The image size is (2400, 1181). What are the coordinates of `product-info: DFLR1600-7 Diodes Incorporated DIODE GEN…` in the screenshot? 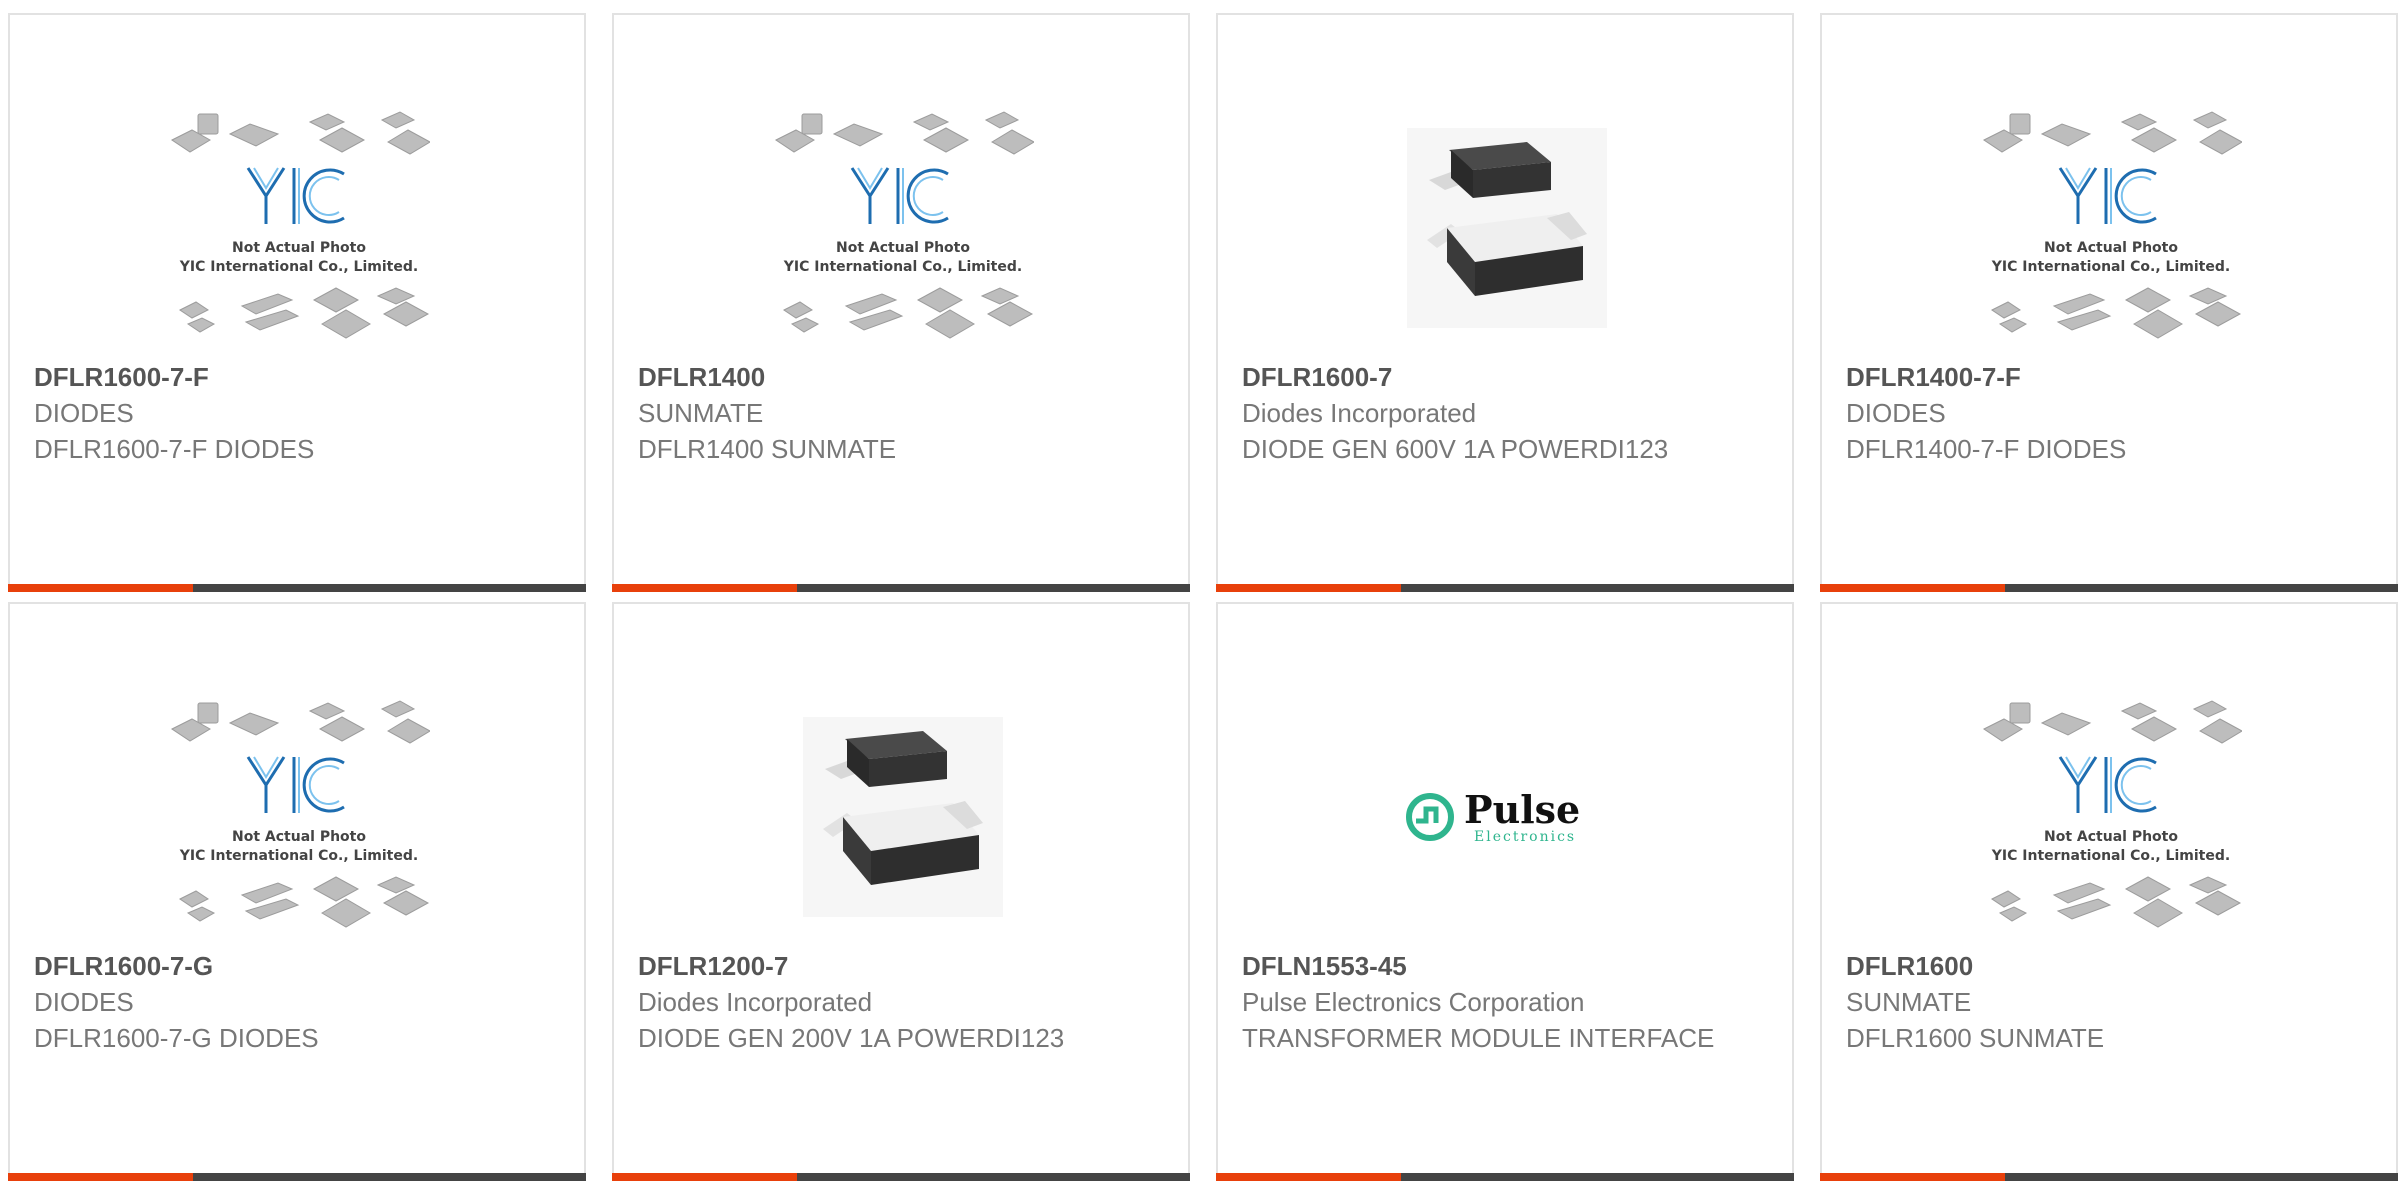 It's located at (1505, 413).